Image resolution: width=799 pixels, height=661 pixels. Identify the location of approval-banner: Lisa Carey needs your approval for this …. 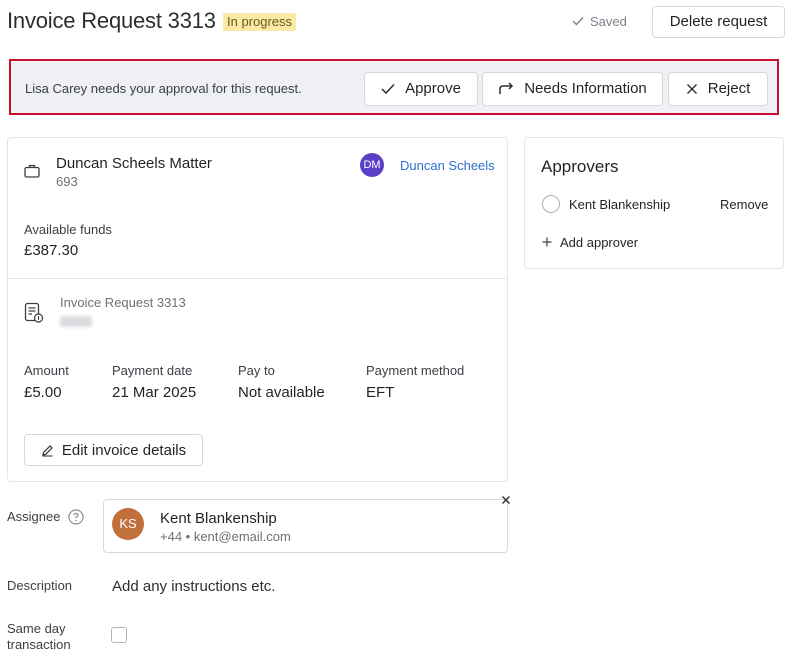
(394, 87).